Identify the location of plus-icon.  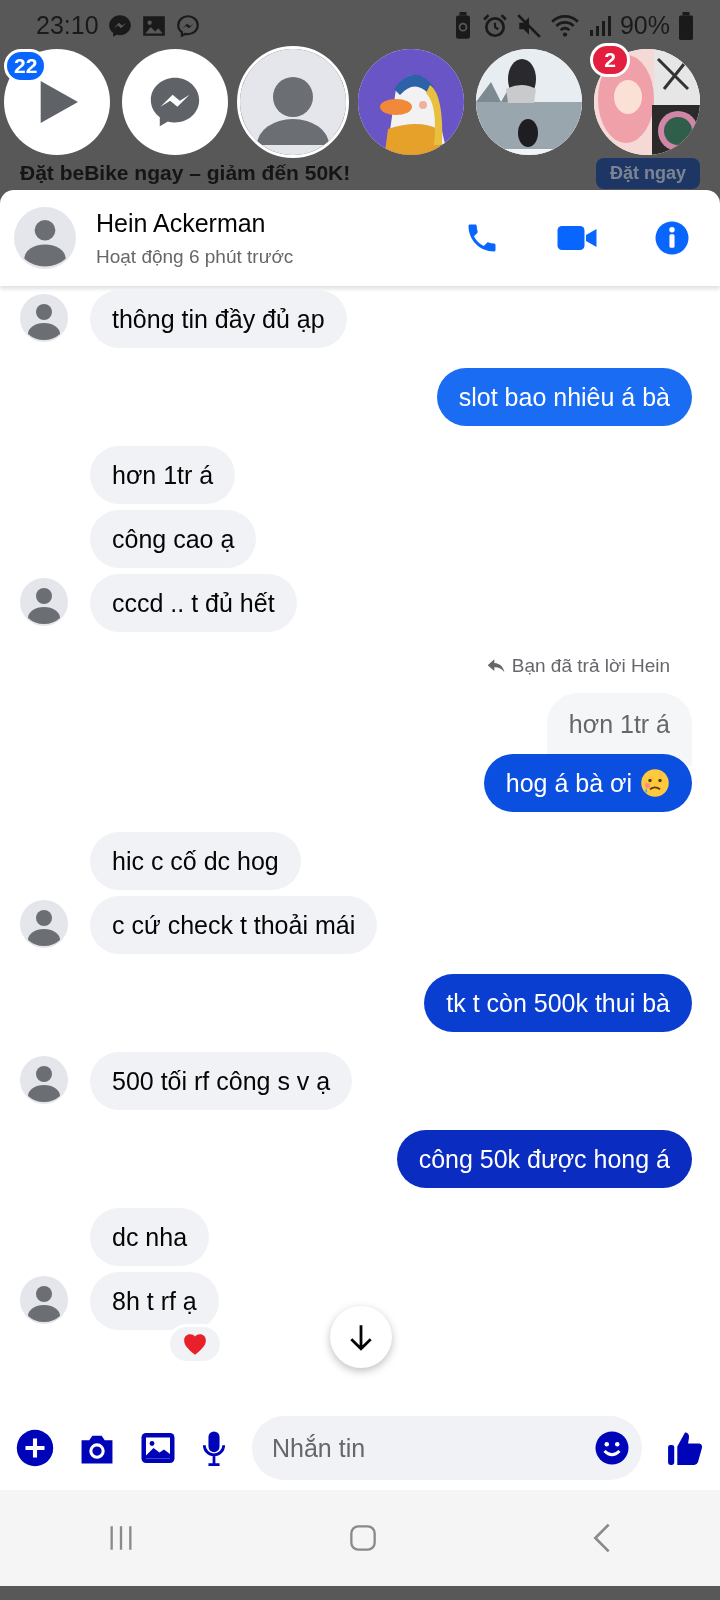
(35, 1448).